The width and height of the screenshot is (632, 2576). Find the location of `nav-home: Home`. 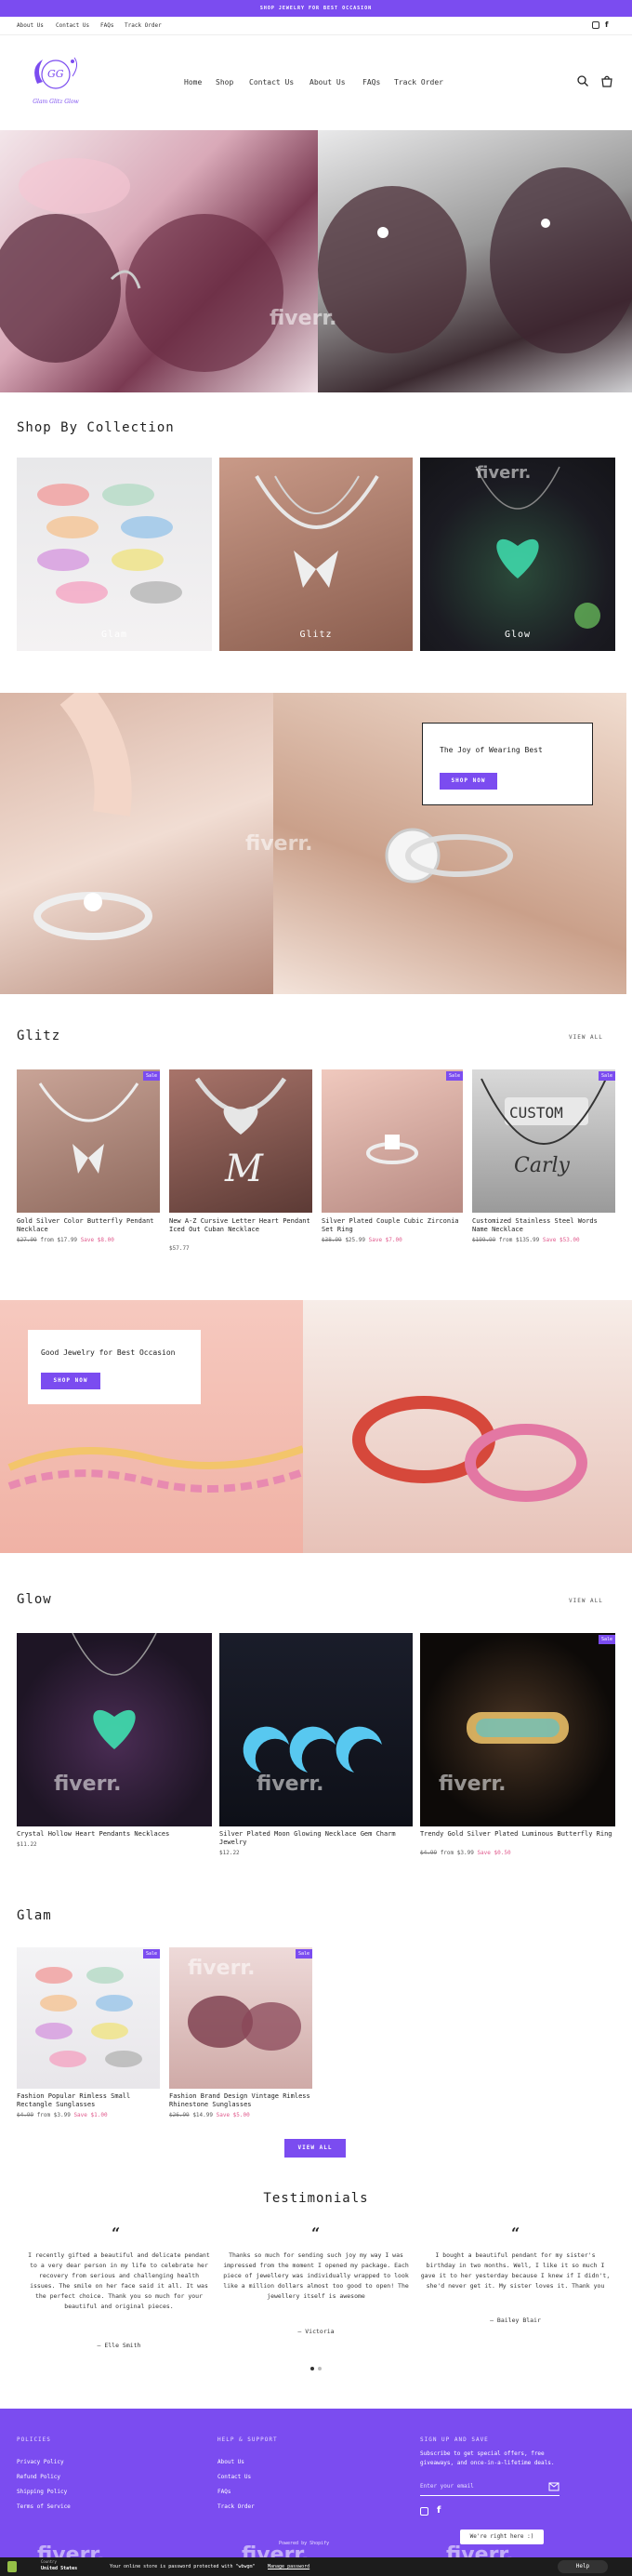

nav-home: Home is located at coordinates (193, 82).